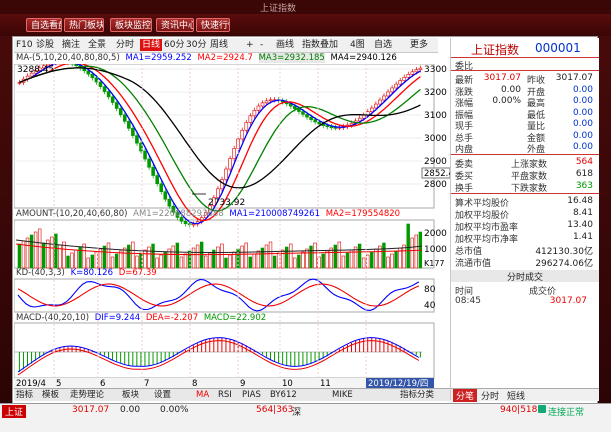 The width and height of the screenshot is (611, 432). Describe the element at coordinates (202, 395) in the screenshot. I see `tab-ma: MA` at that location.